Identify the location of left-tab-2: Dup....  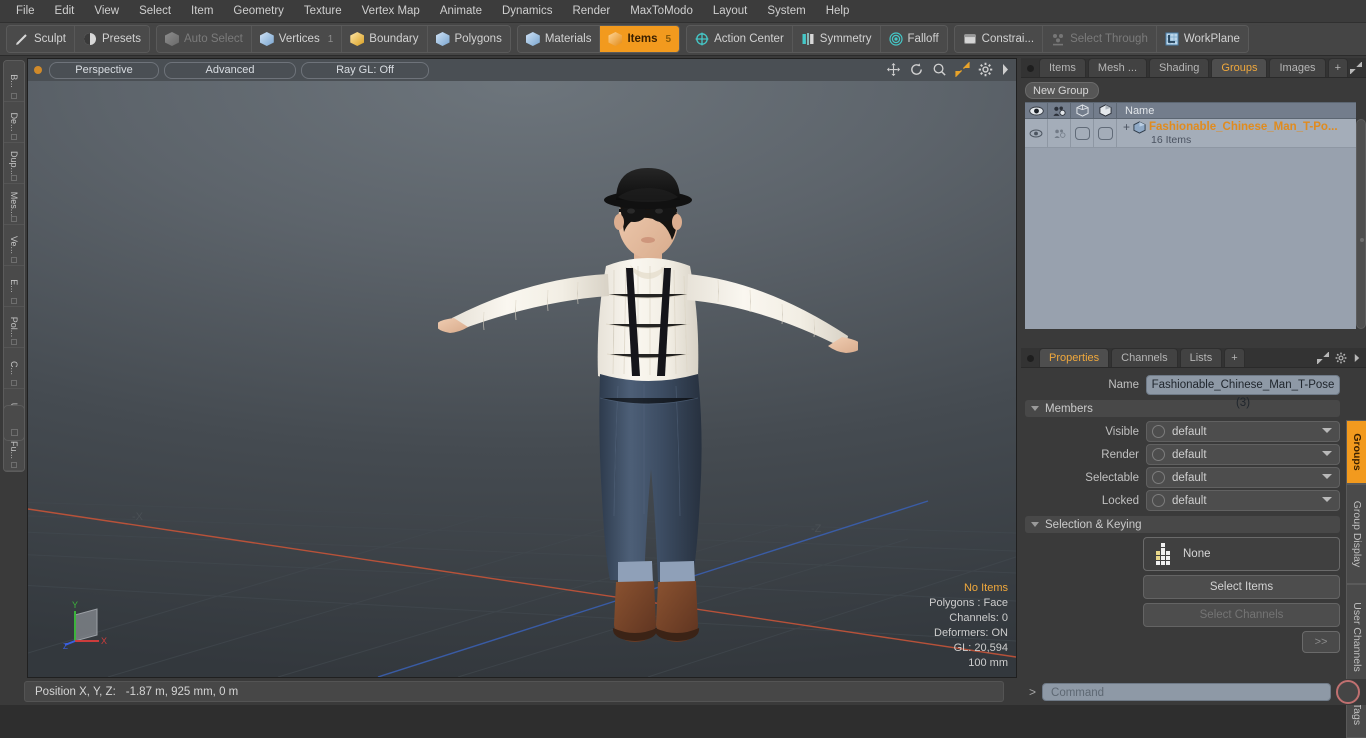
(14, 163).